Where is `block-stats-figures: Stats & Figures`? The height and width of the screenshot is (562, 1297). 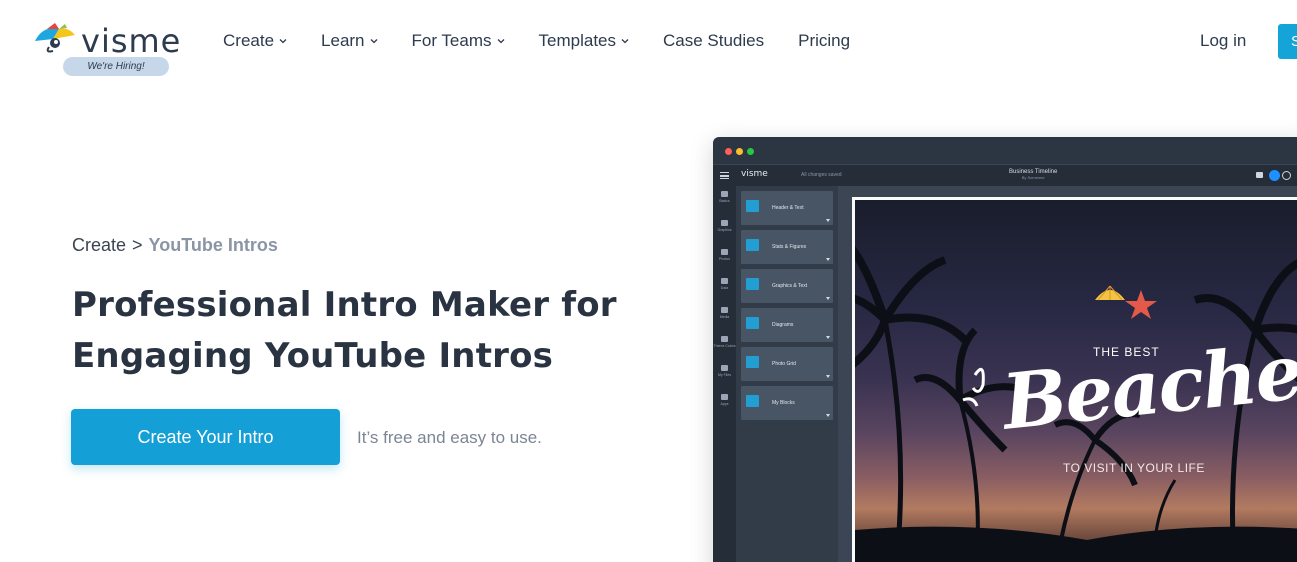
block-stats-figures: Stats & Figures is located at coordinates (787, 247).